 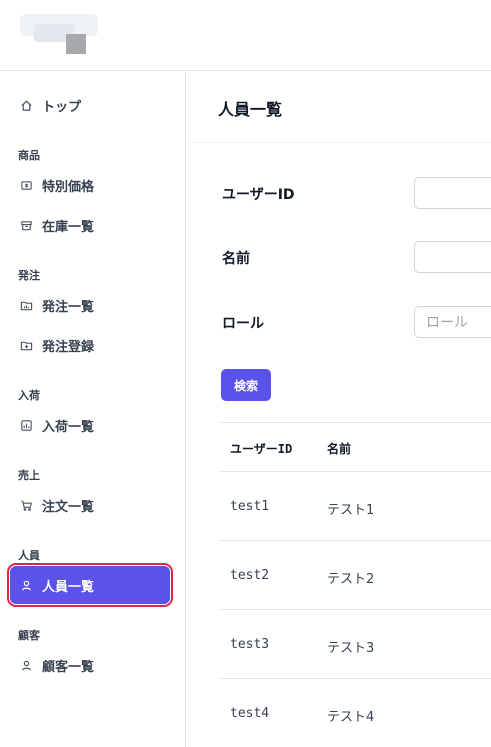 What do you see at coordinates (351, 510) in the screenshot?
I see `cell-name: テスト1` at bounding box center [351, 510].